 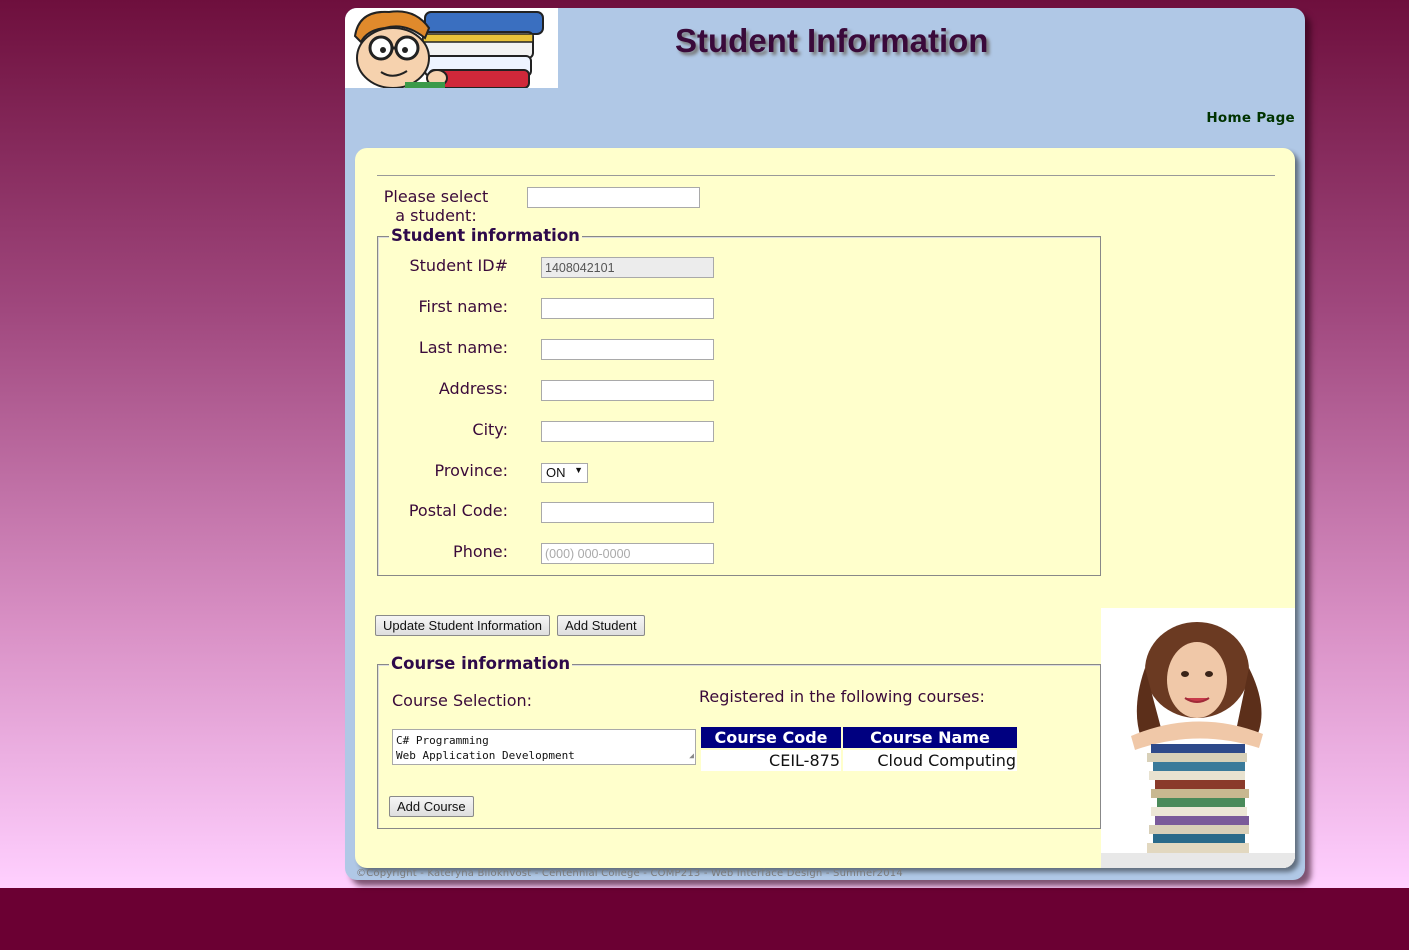 I want to click on page-title: Student Information, so click(x=832, y=40).